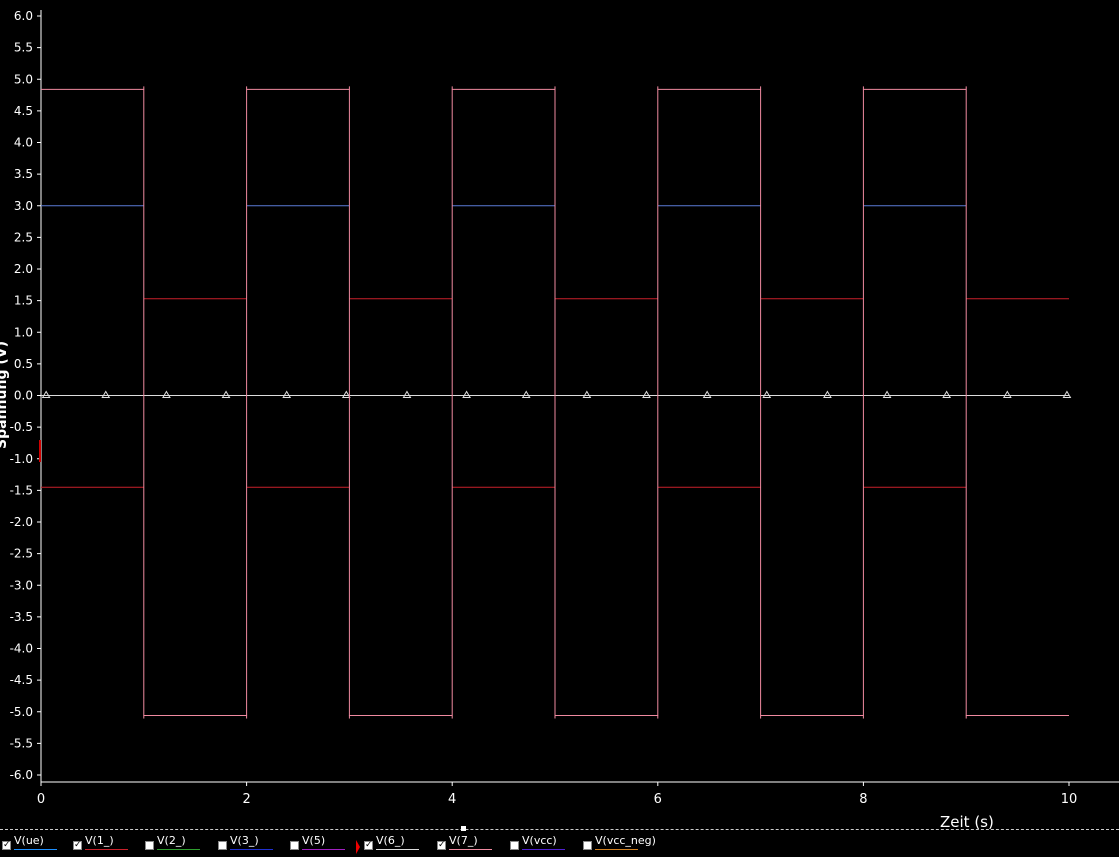 The width and height of the screenshot is (1119, 857). I want to click on y-tick-label: 3.5, so click(23, 174).